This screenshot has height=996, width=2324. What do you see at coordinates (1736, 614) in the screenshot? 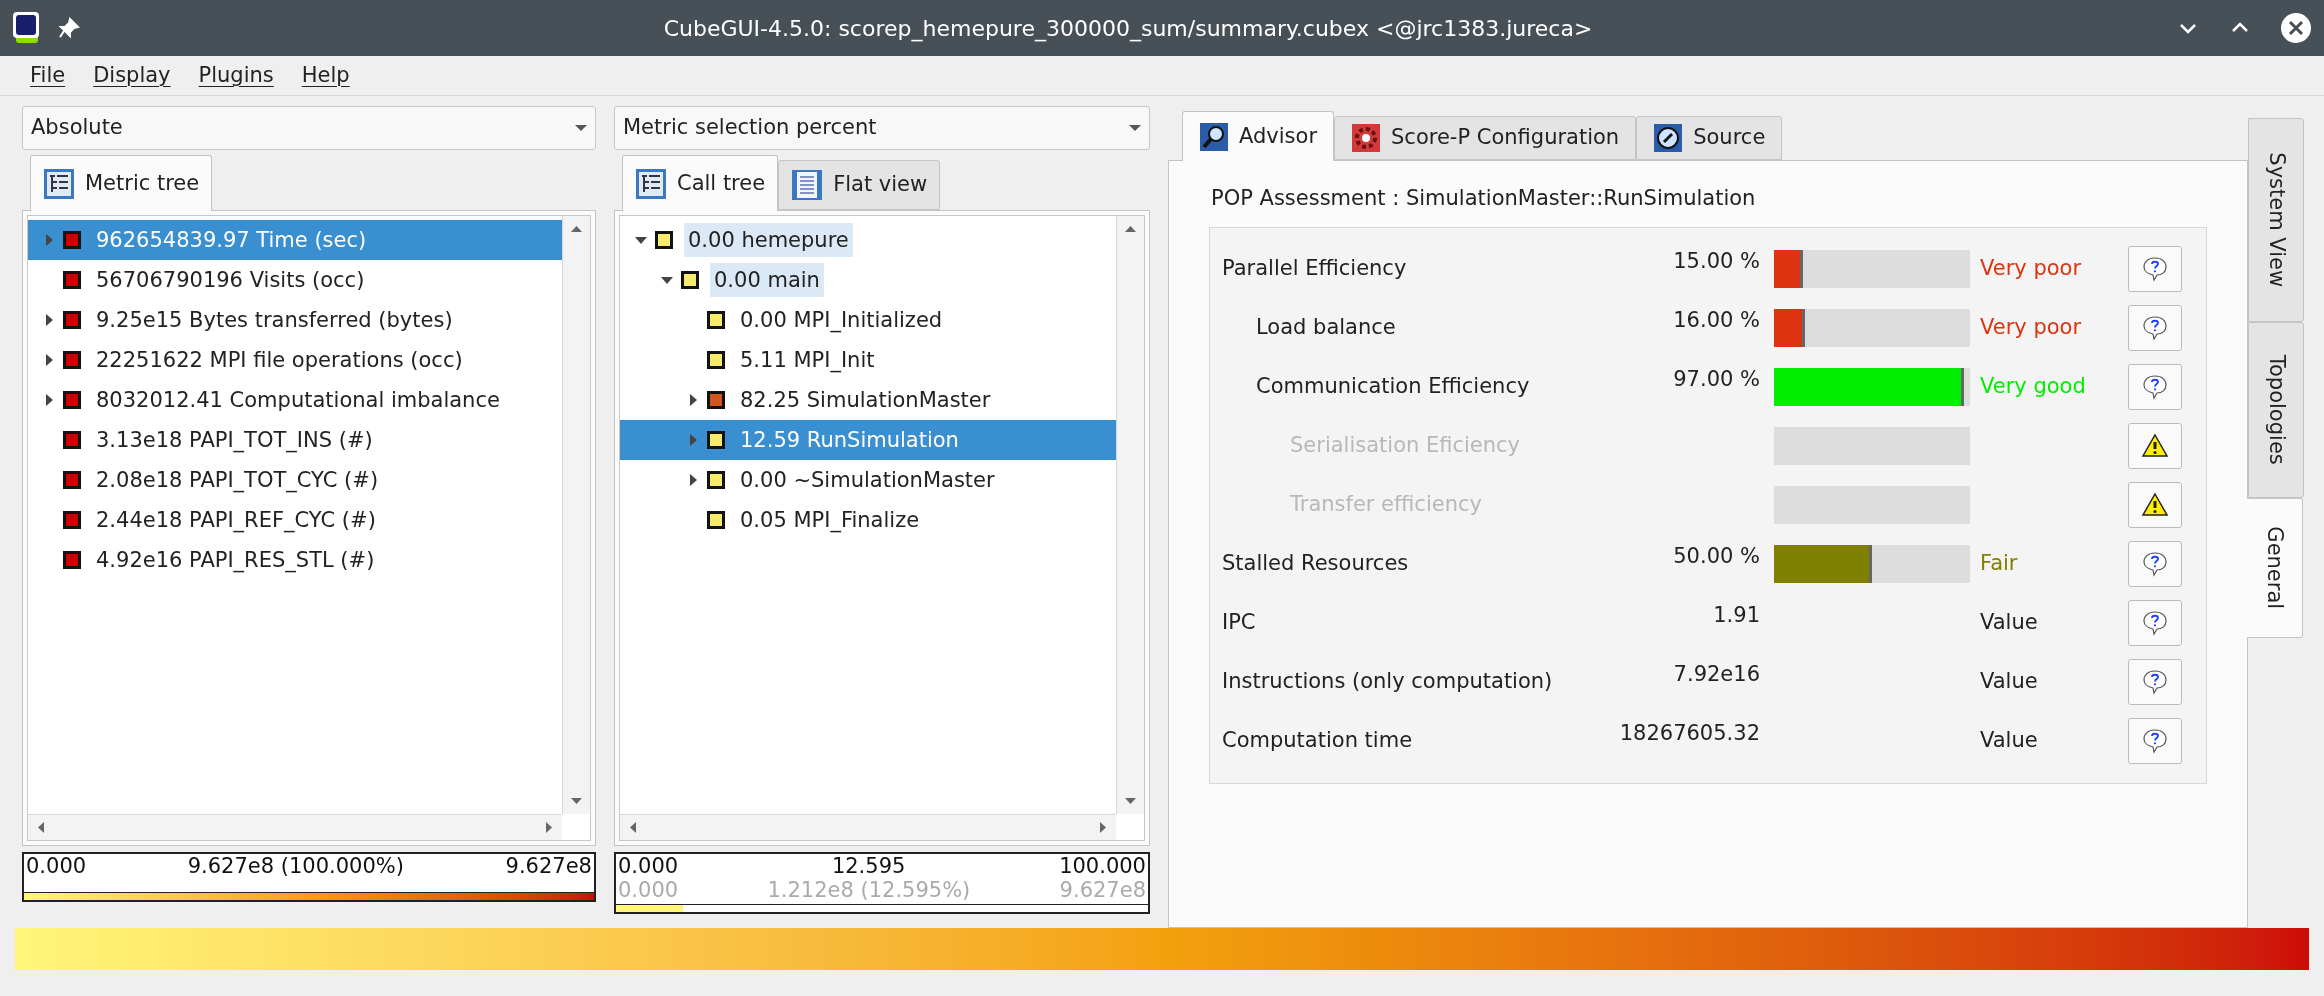
I see `metric-value: 1.91` at bounding box center [1736, 614].